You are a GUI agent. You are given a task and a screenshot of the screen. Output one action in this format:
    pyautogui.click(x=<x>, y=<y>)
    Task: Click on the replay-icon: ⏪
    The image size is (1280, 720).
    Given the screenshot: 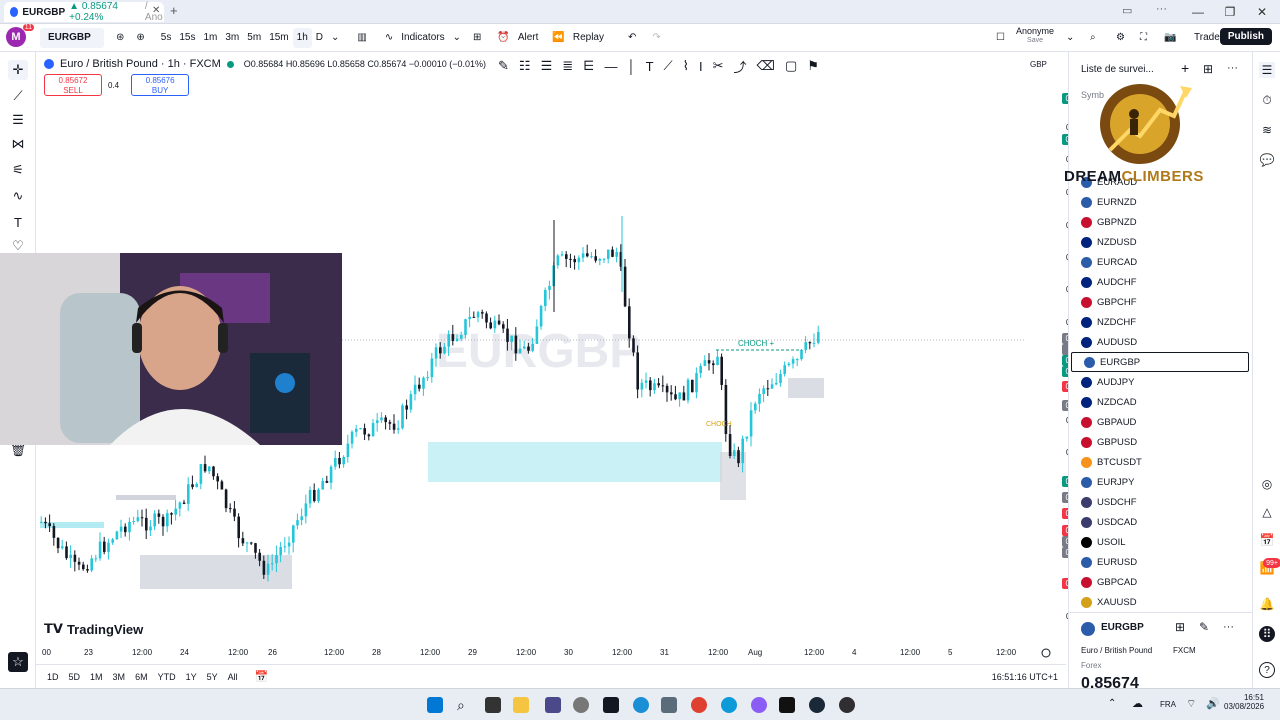 What is the action you would take?
    pyautogui.click(x=558, y=38)
    